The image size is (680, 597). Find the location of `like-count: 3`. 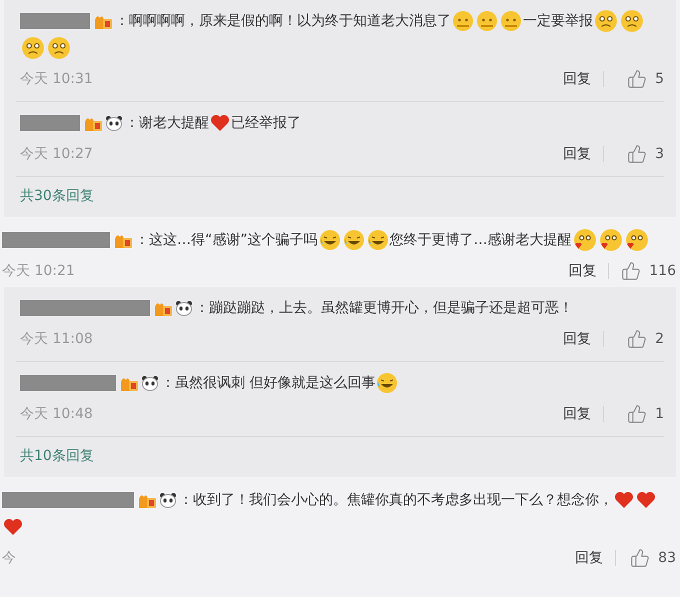

like-count: 3 is located at coordinates (659, 154).